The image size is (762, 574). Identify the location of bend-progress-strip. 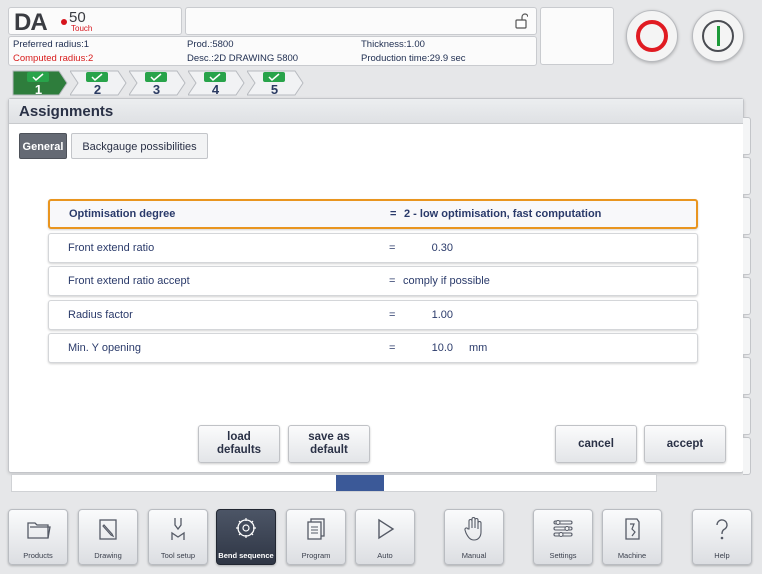
(334, 483).